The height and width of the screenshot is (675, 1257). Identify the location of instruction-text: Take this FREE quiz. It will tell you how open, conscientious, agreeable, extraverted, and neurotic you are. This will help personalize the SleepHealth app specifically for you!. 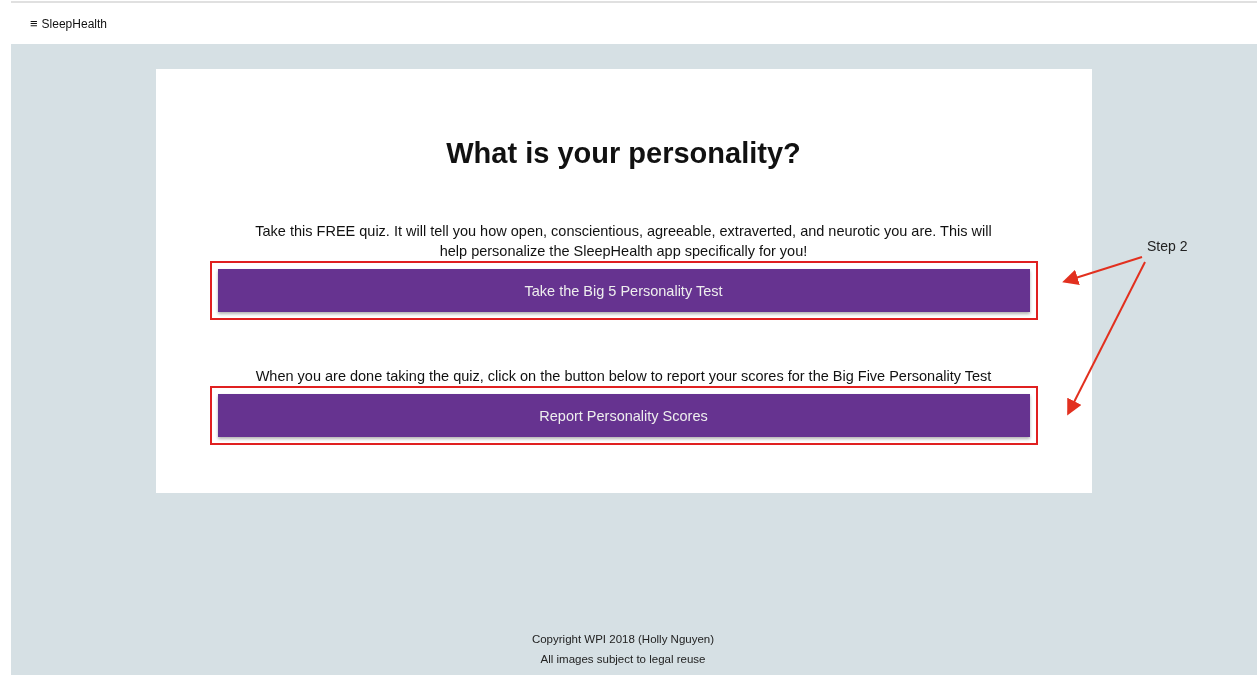
(623, 241).